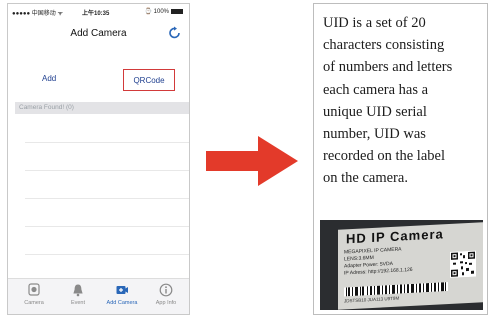  Describe the element at coordinates (374, 134) in the screenshot. I see `uid-description-line: number, UID was` at that location.